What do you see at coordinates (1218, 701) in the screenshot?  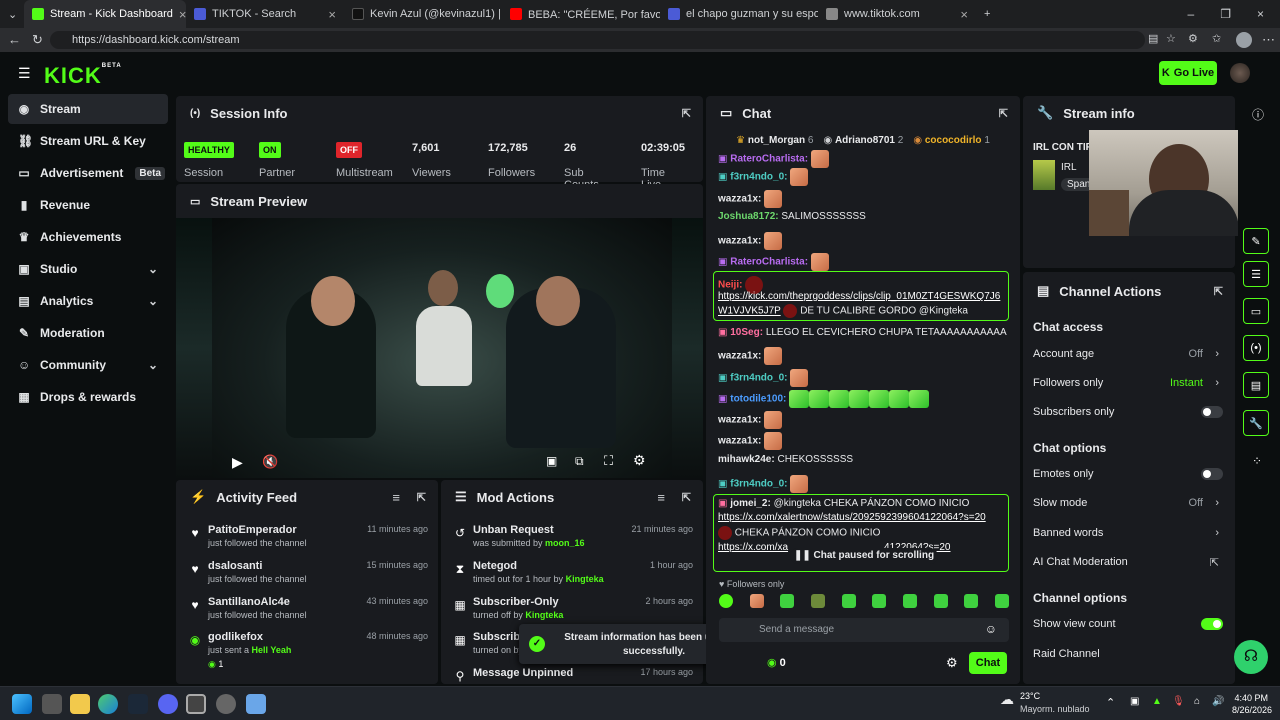 I see `volume-icon: 🔊` at bounding box center [1218, 701].